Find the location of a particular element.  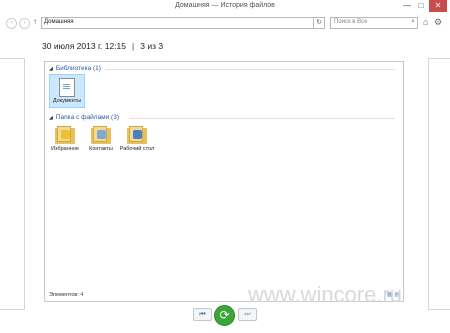

item-documents: Документы is located at coordinates (67, 91).